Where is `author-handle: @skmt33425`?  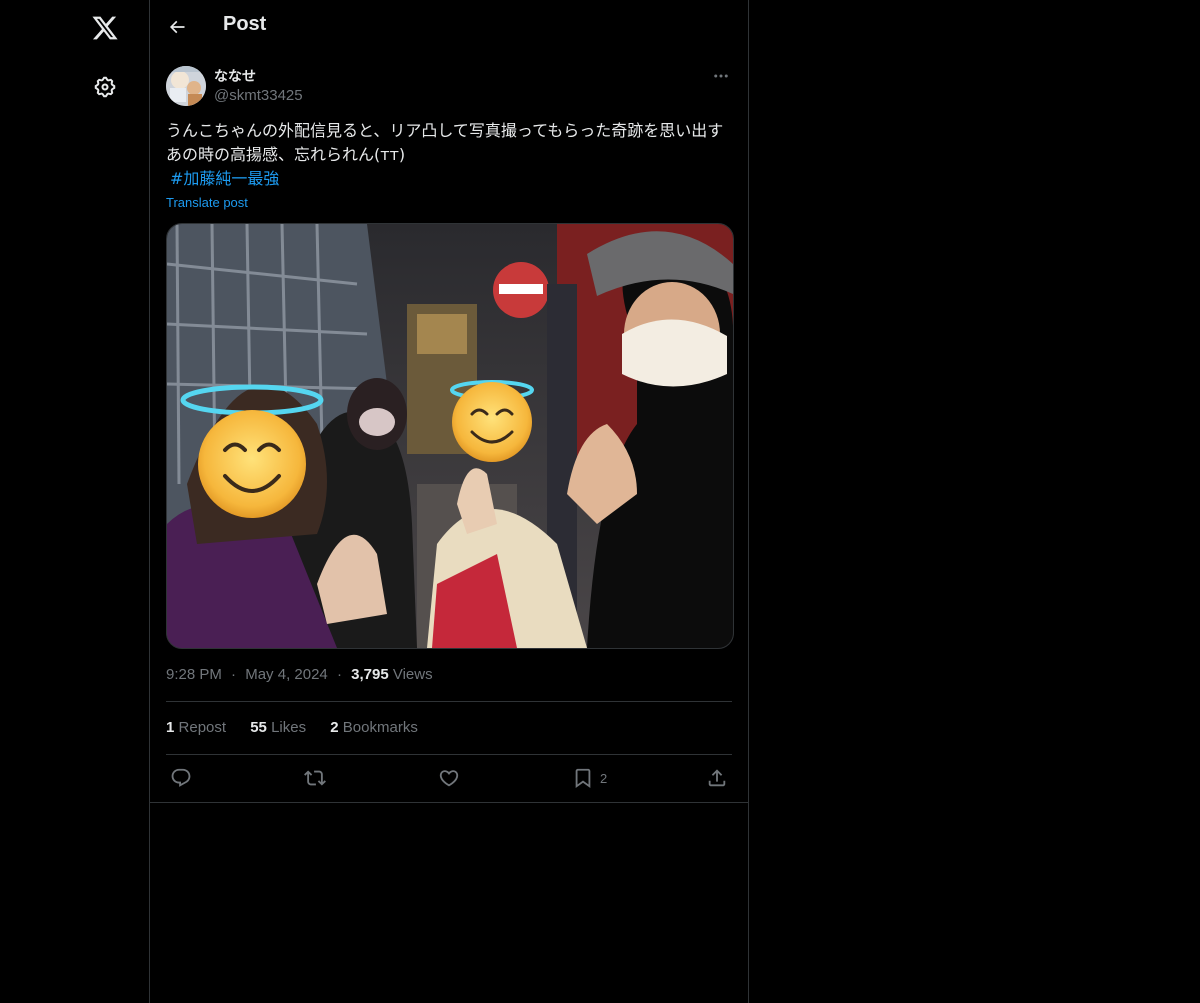 author-handle: @skmt33425 is located at coordinates (258, 95).